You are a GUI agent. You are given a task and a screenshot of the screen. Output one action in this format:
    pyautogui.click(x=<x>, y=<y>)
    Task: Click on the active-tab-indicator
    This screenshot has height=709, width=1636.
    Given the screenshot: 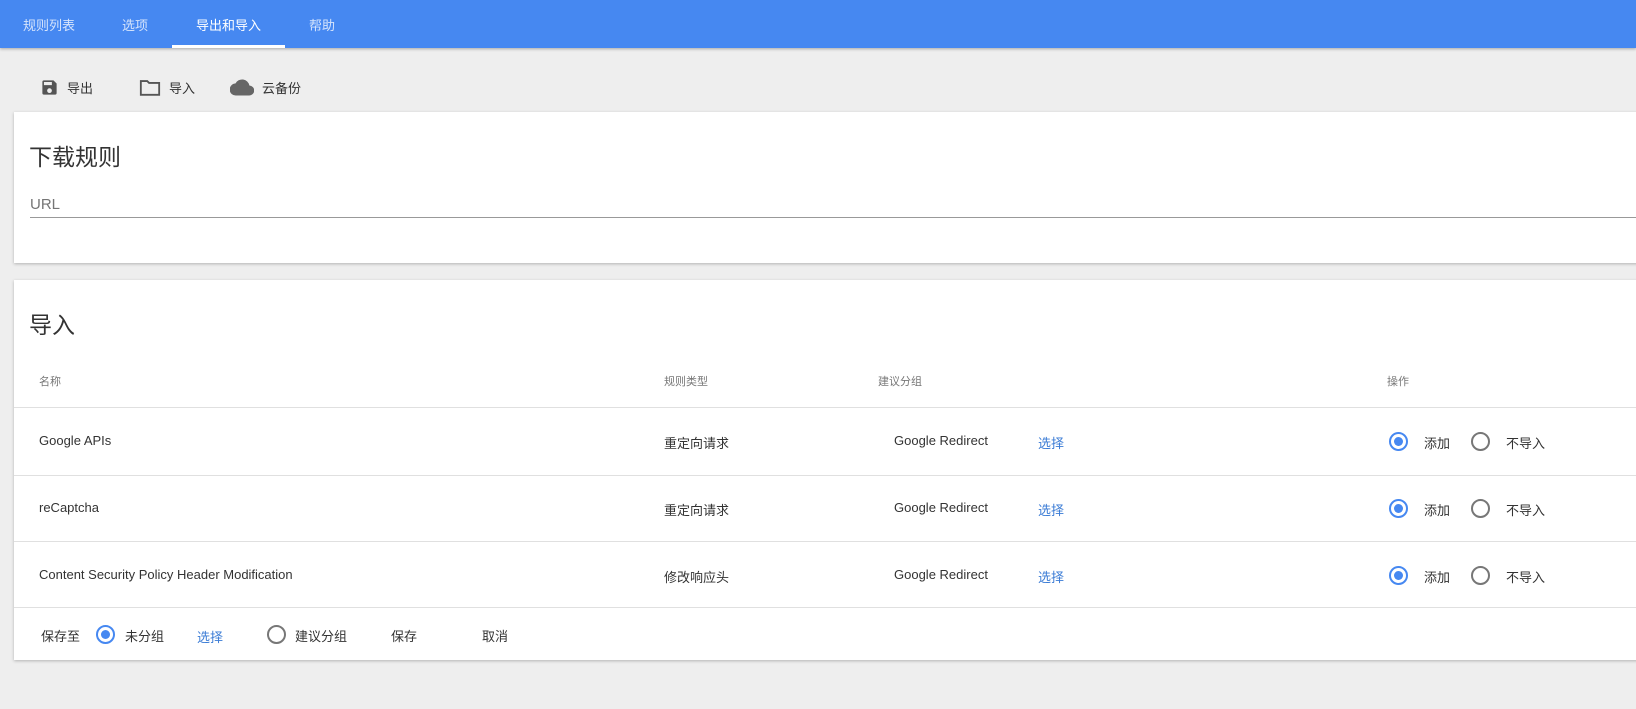 What is the action you would take?
    pyautogui.click(x=228, y=46)
    